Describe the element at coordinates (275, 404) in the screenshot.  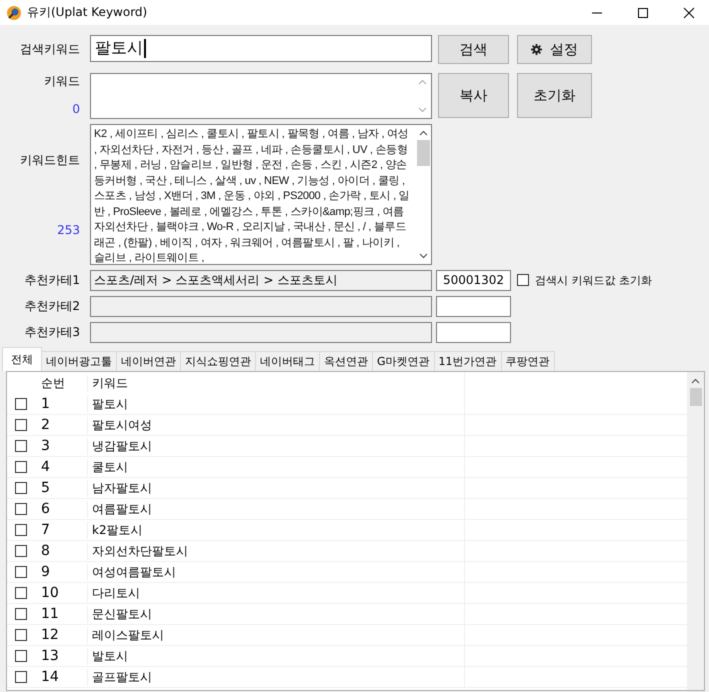
I see `table-cell: 팔토시` at that location.